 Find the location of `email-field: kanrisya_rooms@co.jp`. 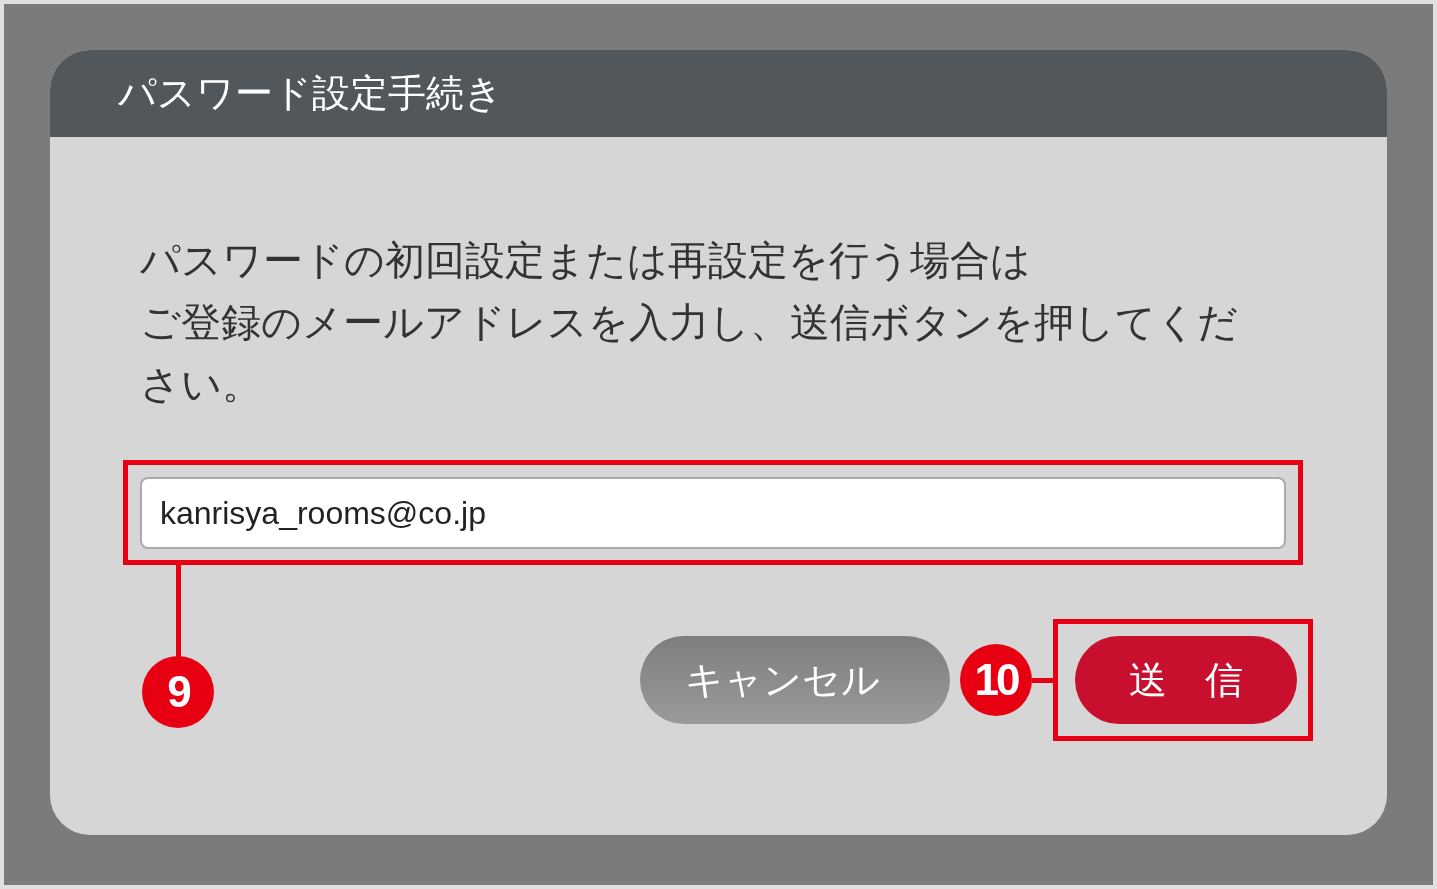

email-field: kanrisya_rooms@co.jp is located at coordinates (713, 513).